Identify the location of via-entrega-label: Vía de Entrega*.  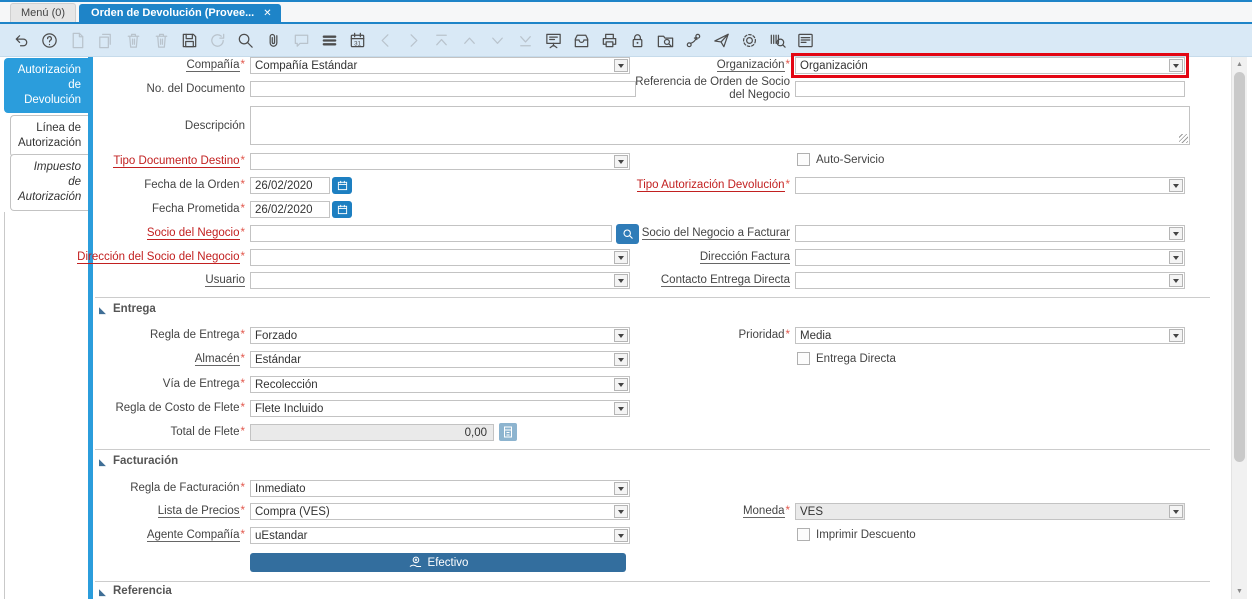
(203, 384).